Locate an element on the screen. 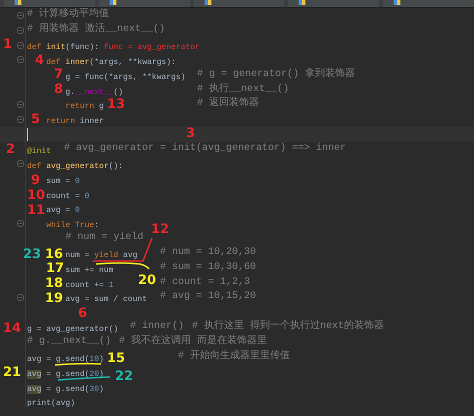 This screenshot has height=416, width=474. code-comment: # 执行这里 得到一个执行过next的装饰器 is located at coordinates (288, 327).